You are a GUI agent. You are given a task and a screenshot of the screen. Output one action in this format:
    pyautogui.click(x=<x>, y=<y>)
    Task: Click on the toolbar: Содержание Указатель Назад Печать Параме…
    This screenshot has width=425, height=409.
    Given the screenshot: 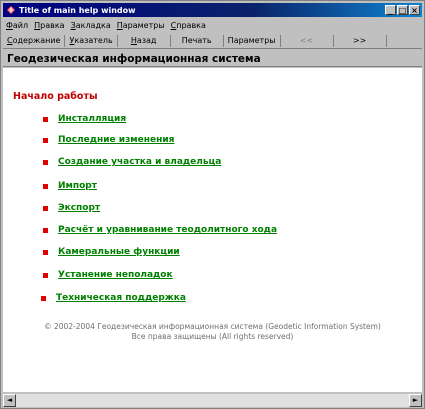 What is the action you would take?
    pyautogui.click(x=212, y=41)
    